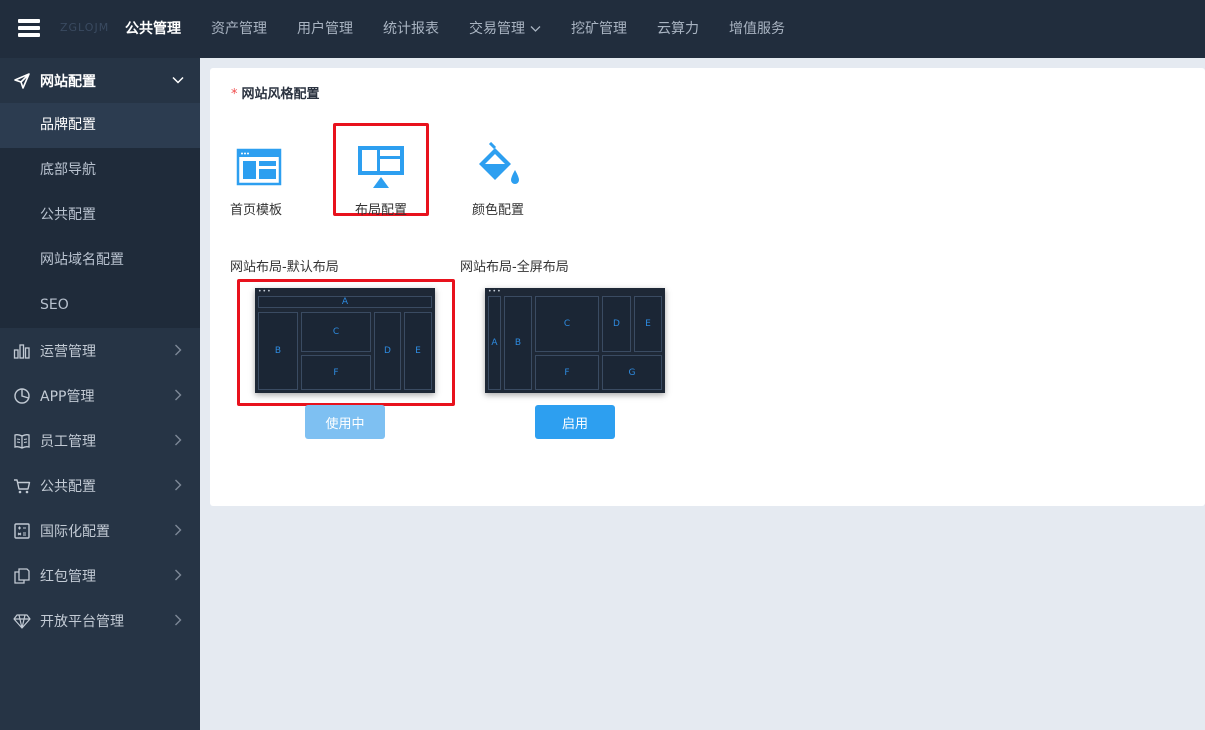 The height and width of the screenshot is (730, 1205). Describe the element at coordinates (575, 422) in the screenshot. I see `enable-button: 启用` at that location.